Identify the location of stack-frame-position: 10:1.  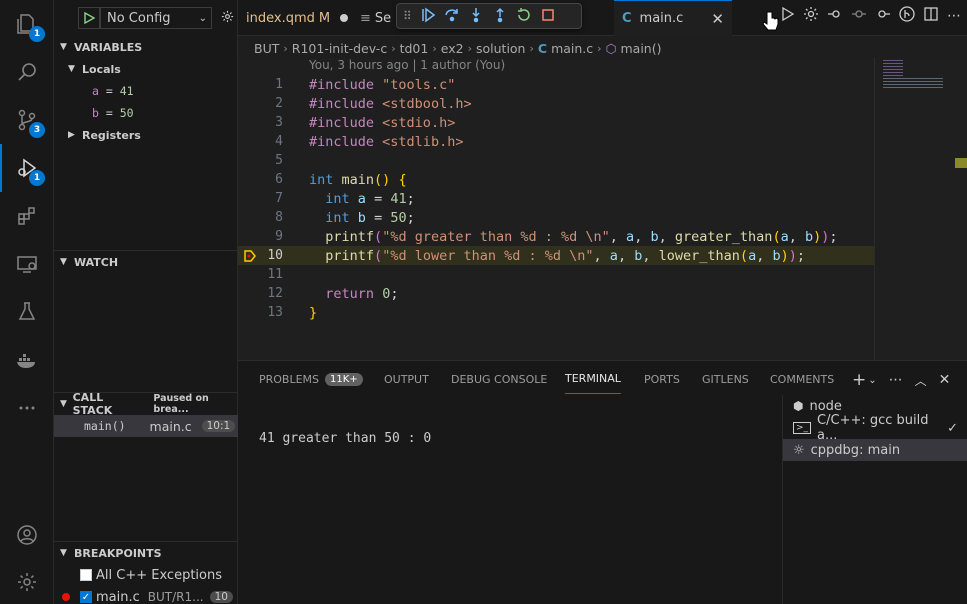
(218, 426).